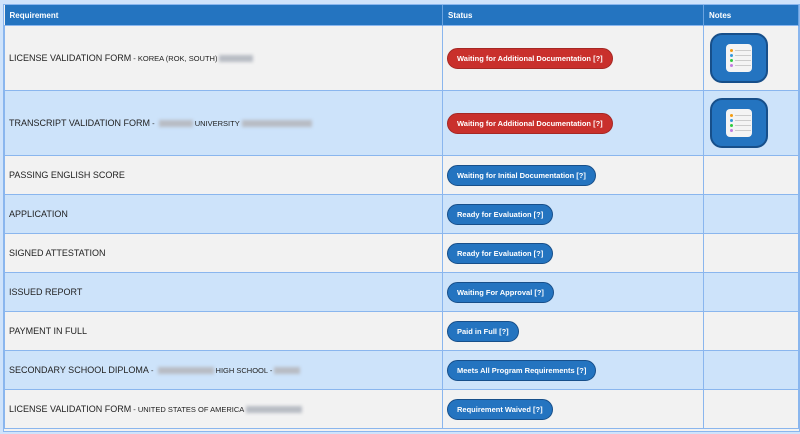  I want to click on table-header: Requirement Status Notes, so click(401, 15).